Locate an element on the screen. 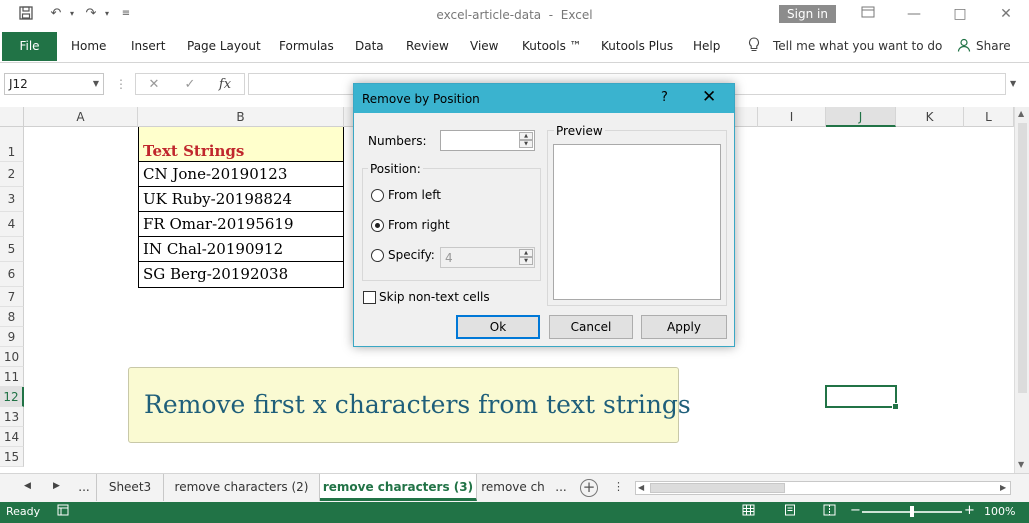 The width and height of the screenshot is (1029, 523). column-header-i: I is located at coordinates (792, 117).